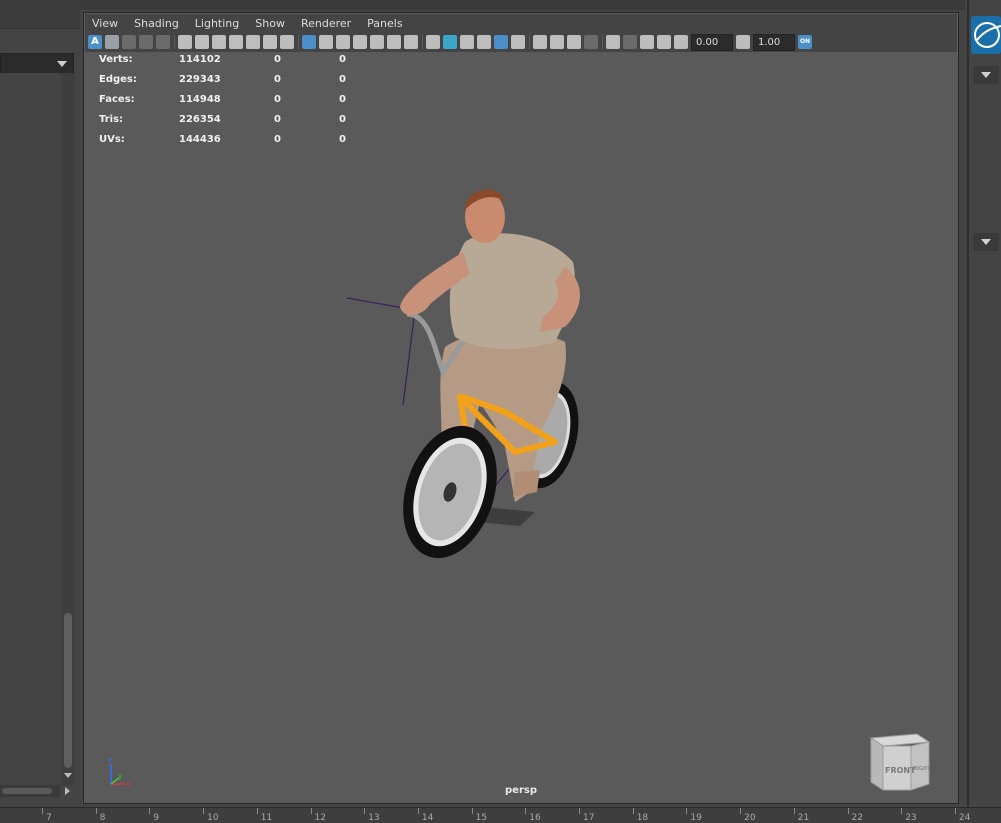 The image size is (1001, 823). Describe the element at coordinates (156, 23) in the screenshot. I see `menu-shading: Shading` at that location.